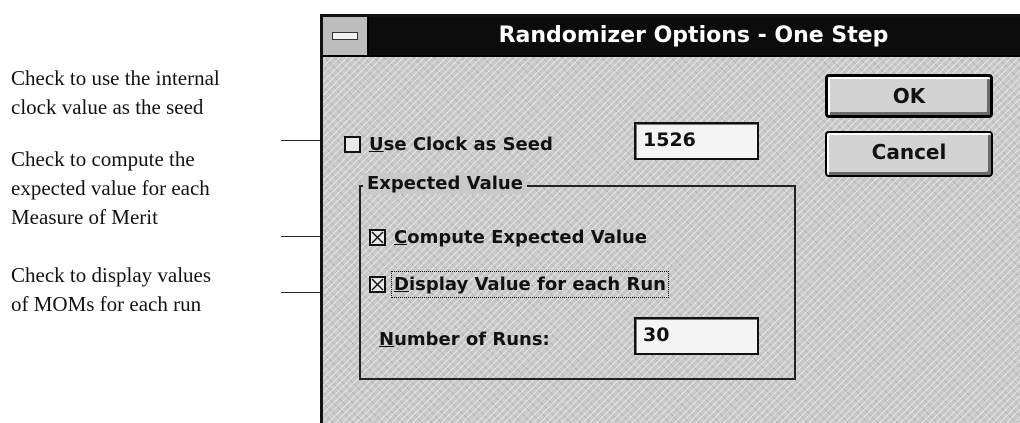  I want to click on compute-expected-row: Compute Expected Value, so click(508, 237).